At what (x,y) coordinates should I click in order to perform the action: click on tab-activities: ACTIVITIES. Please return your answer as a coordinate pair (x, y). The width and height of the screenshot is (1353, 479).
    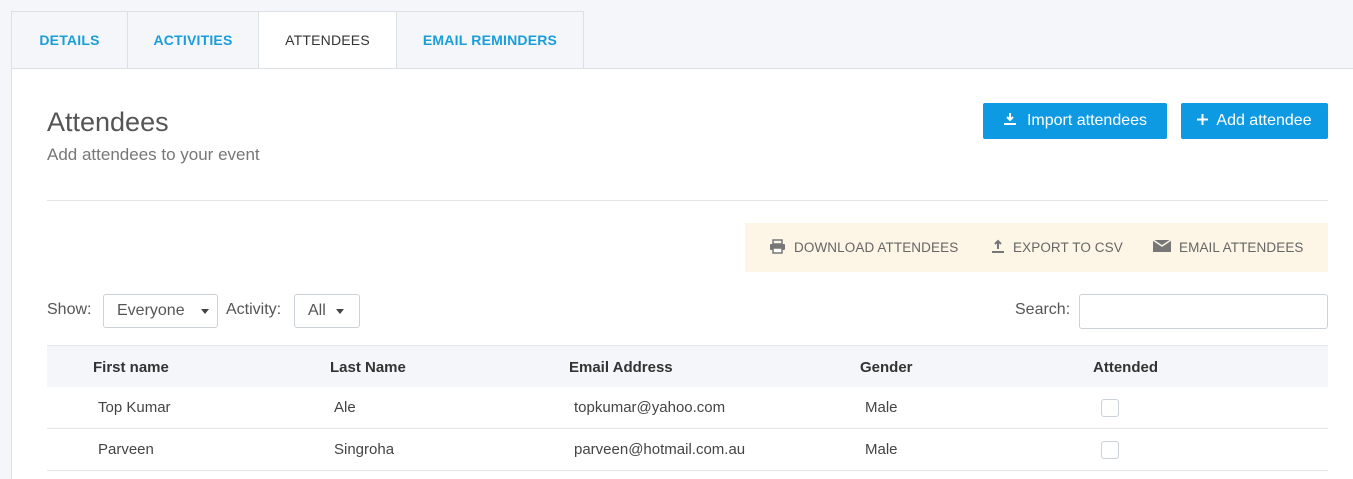
    Looking at the image, I should click on (192, 40).